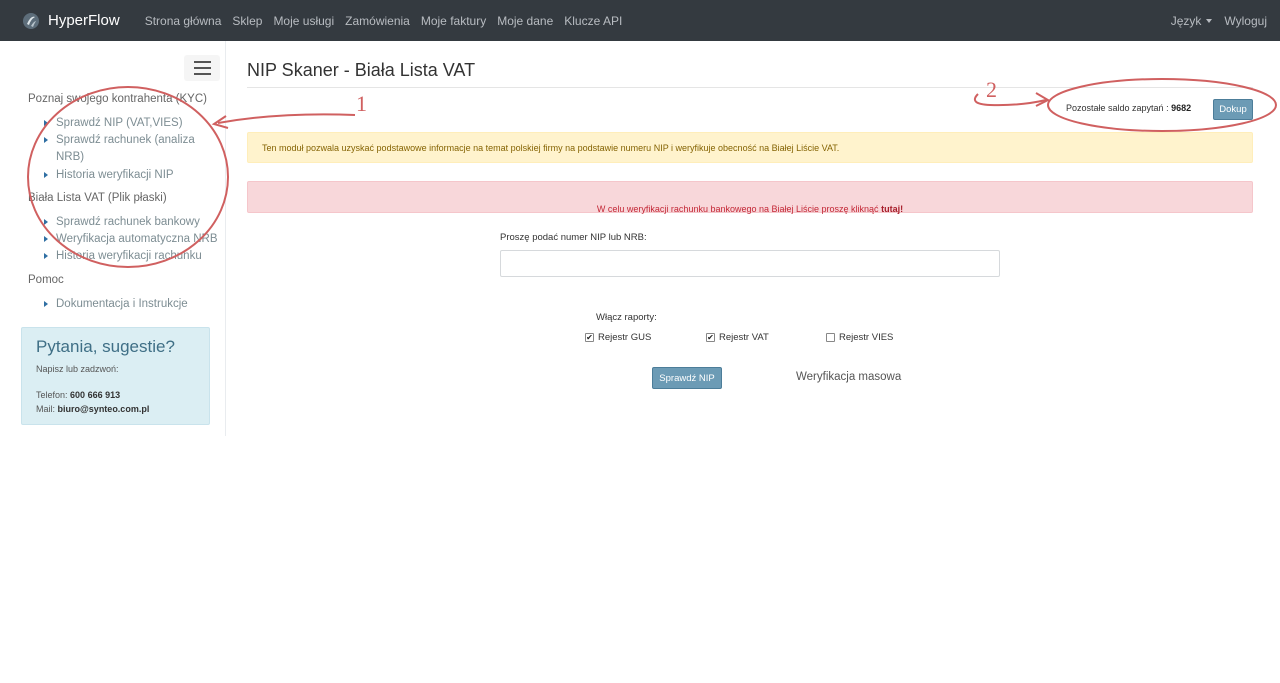 The width and height of the screenshot is (1280, 683). I want to click on contact-mail: Mail: biuro@synteo.com.pl, so click(93, 409).